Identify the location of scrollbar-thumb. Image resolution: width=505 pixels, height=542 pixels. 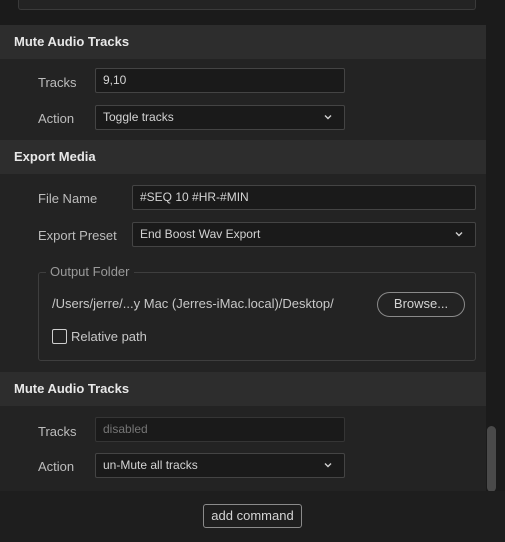
(491, 459).